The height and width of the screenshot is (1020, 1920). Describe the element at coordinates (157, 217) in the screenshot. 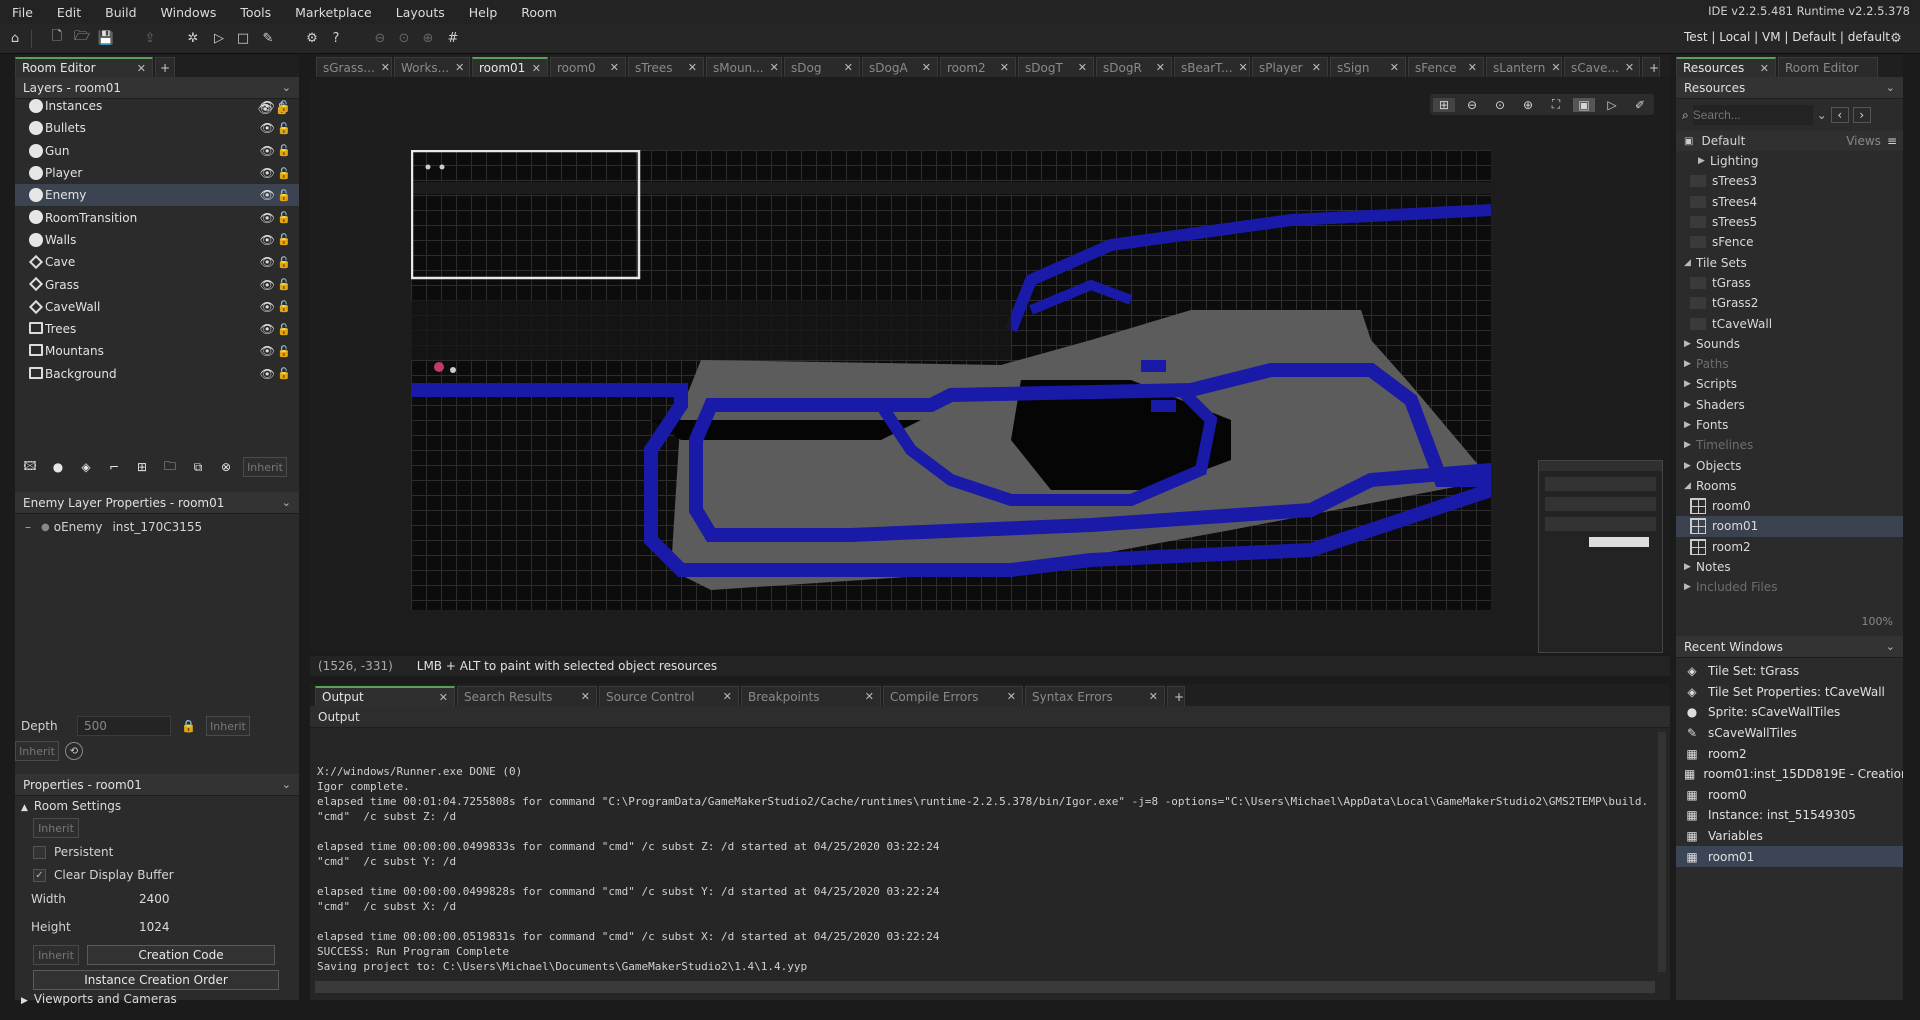

I see `layer-row: RoomTransition 👁 🔓` at that location.